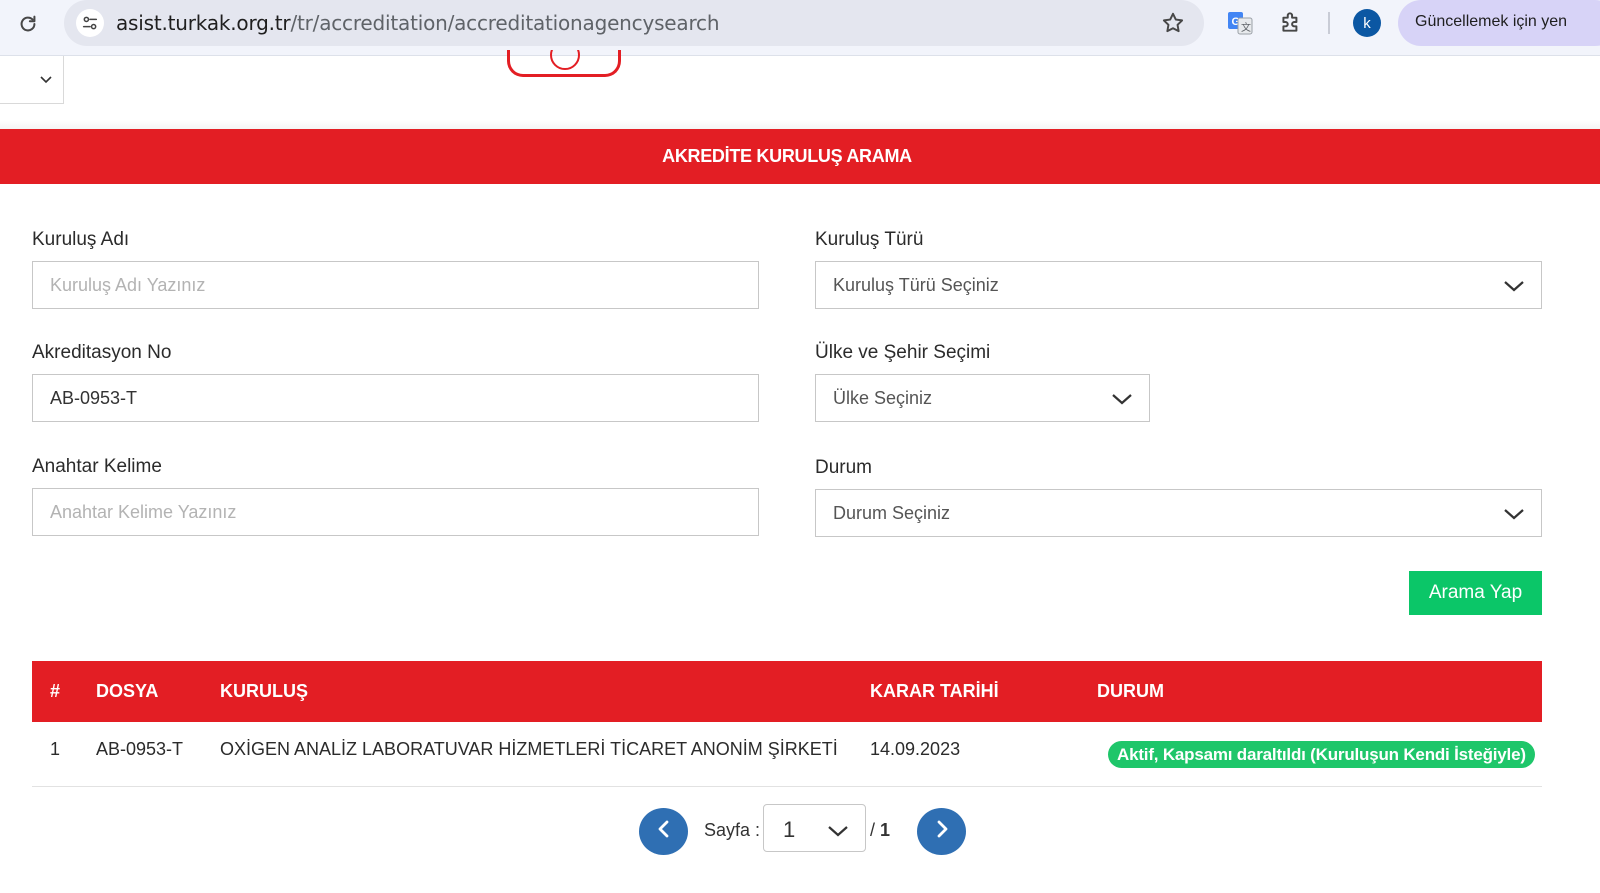  I want to click on extensions-icon, so click(1292, 23).